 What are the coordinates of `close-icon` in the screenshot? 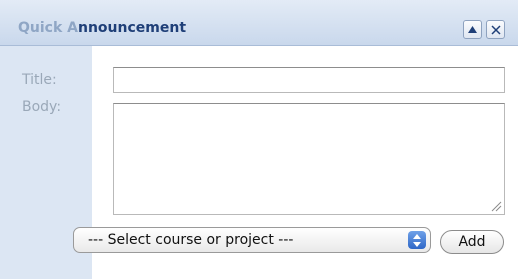 It's located at (495, 29).